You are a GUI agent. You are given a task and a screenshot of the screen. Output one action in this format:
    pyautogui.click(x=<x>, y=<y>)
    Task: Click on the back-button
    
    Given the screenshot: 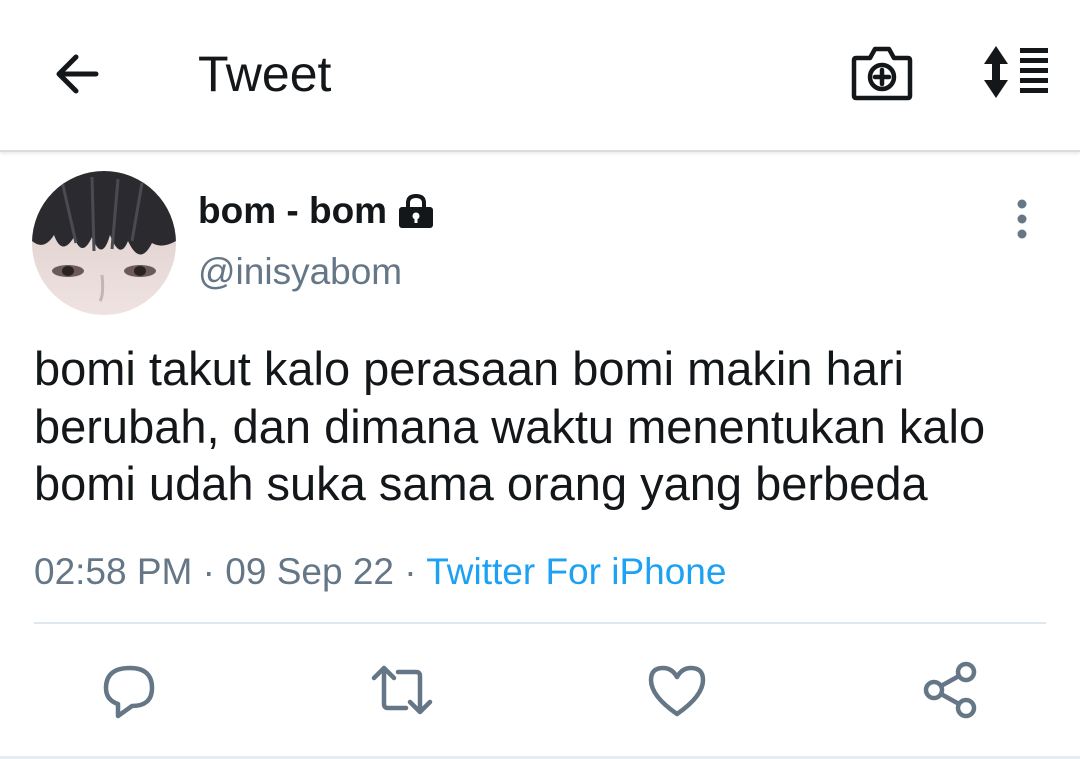 What is the action you would take?
    pyautogui.click(x=78, y=74)
    